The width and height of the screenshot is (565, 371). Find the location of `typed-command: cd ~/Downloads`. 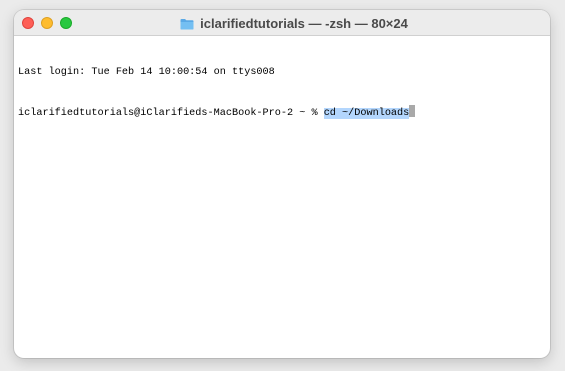

typed-command: cd ~/Downloads is located at coordinates (366, 113).